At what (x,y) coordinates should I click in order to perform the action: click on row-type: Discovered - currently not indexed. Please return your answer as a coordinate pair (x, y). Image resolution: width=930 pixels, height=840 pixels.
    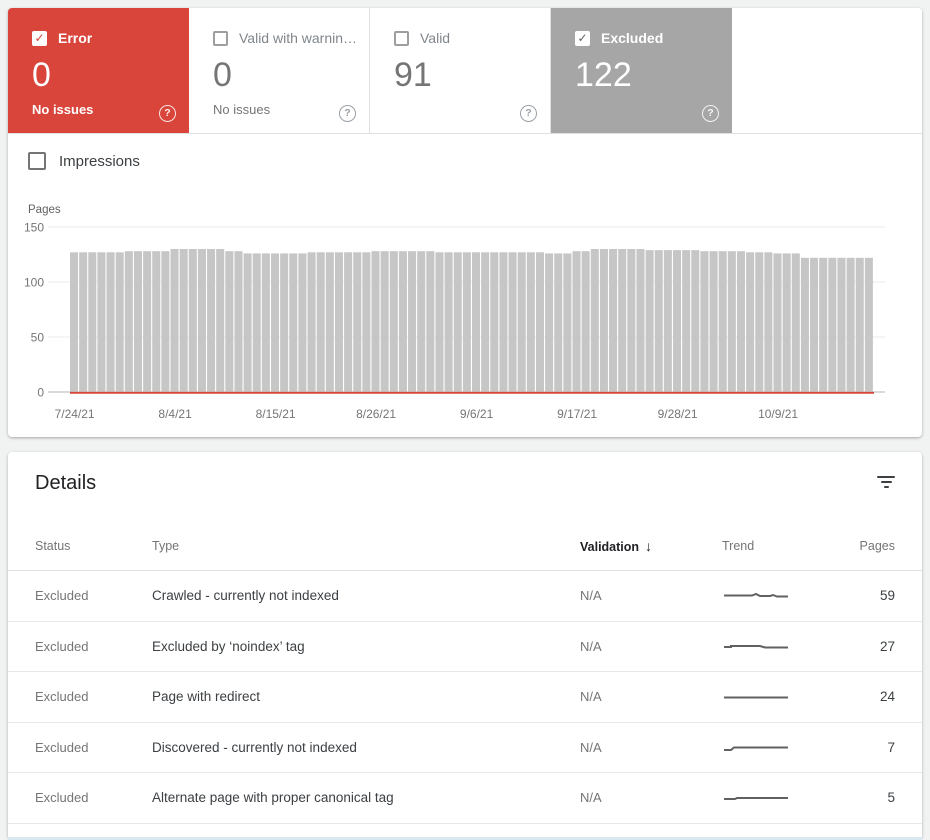
    Looking at the image, I should click on (254, 747).